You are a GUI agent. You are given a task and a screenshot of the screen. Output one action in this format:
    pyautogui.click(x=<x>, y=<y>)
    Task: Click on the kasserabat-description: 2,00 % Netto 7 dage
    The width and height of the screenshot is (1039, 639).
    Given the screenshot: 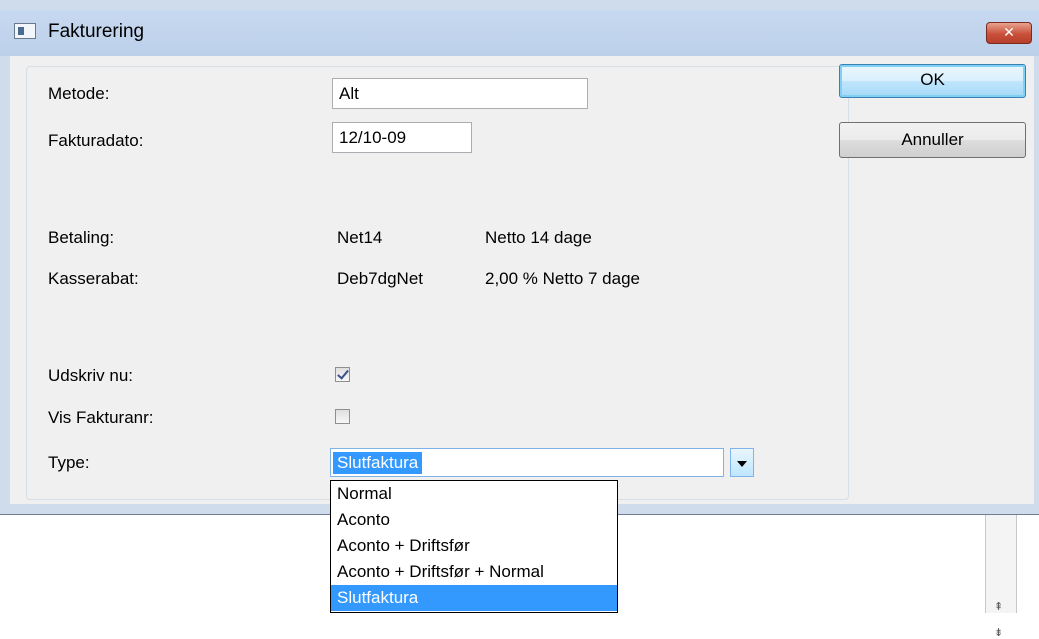 What is the action you would take?
    pyautogui.click(x=563, y=278)
    